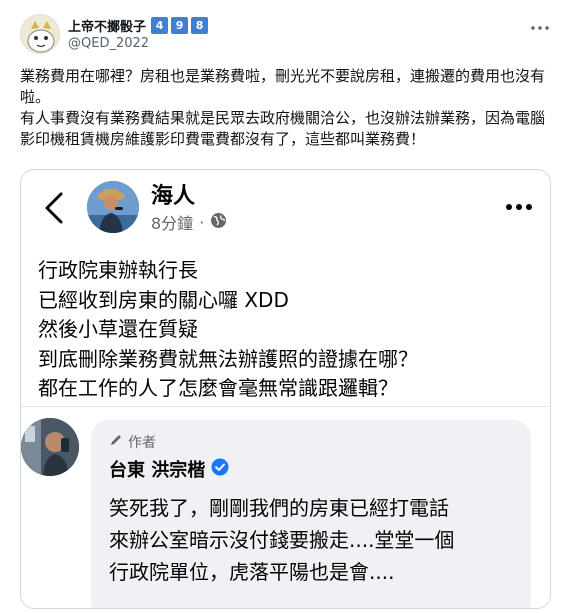  What do you see at coordinates (142, 443) in the screenshot?
I see `author-label-text: 作者` at bounding box center [142, 443].